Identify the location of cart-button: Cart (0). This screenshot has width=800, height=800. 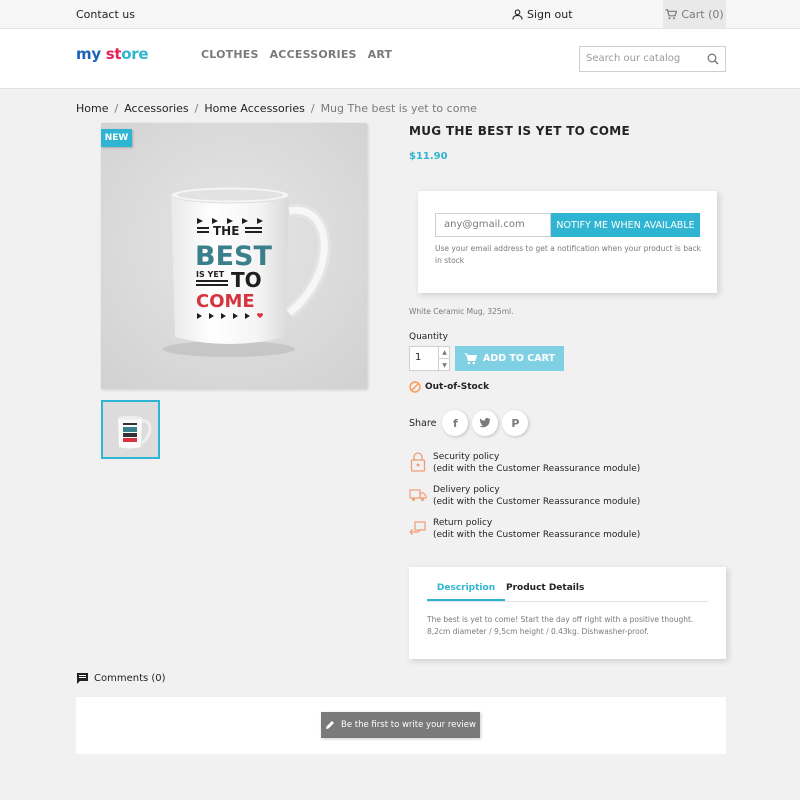
(694, 14).